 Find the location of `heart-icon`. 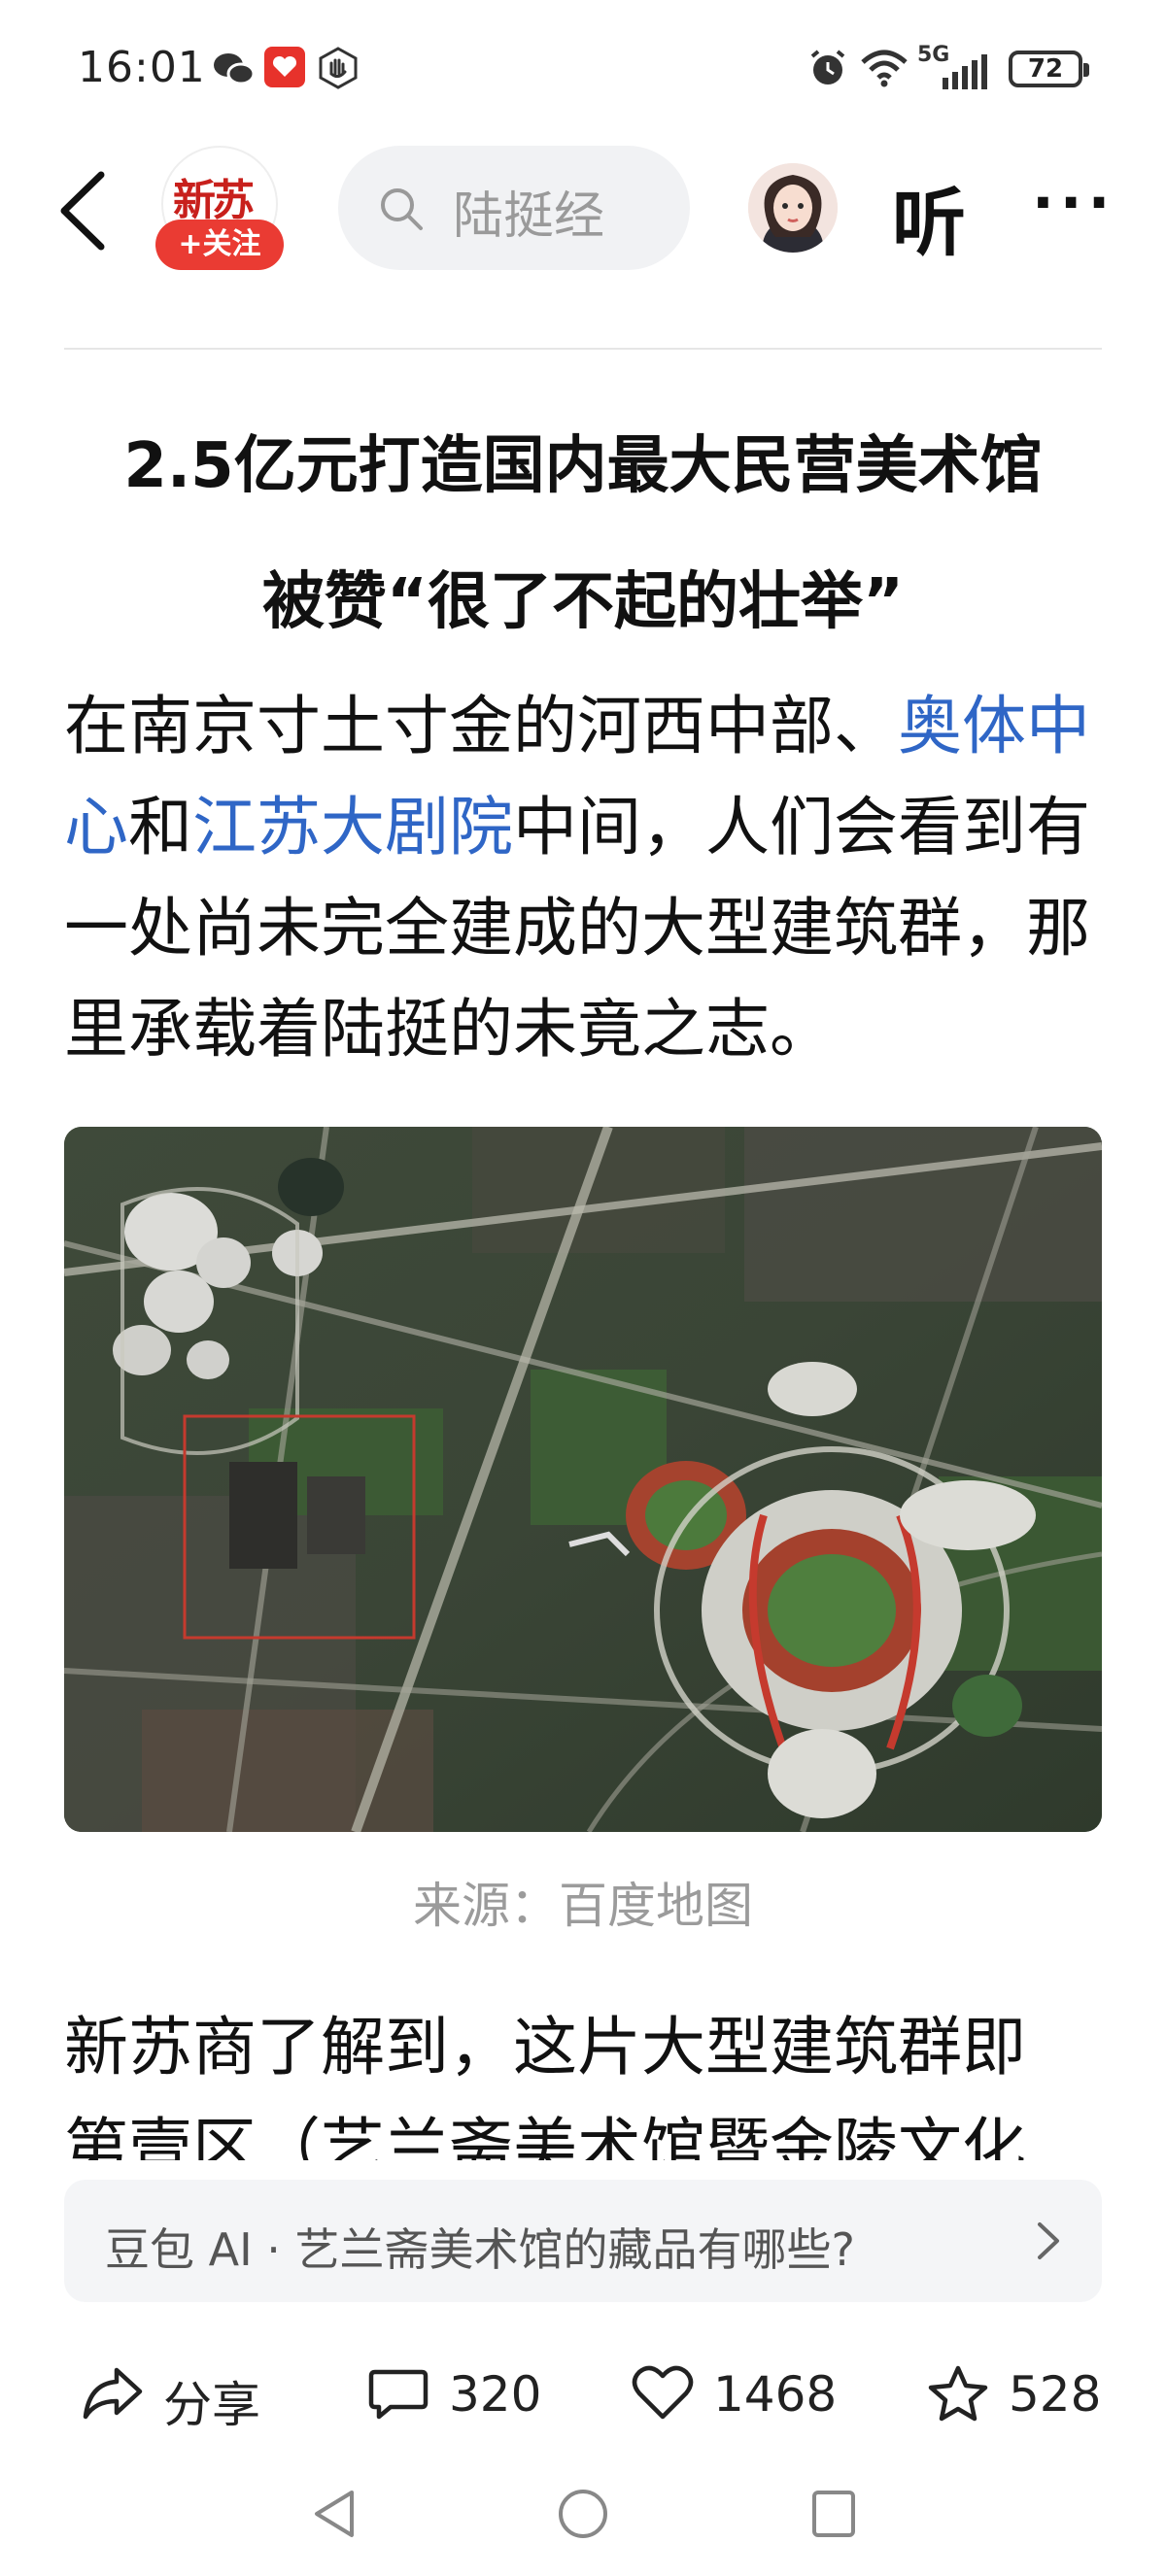

heart-icon is located at coordinates (663, 2392).